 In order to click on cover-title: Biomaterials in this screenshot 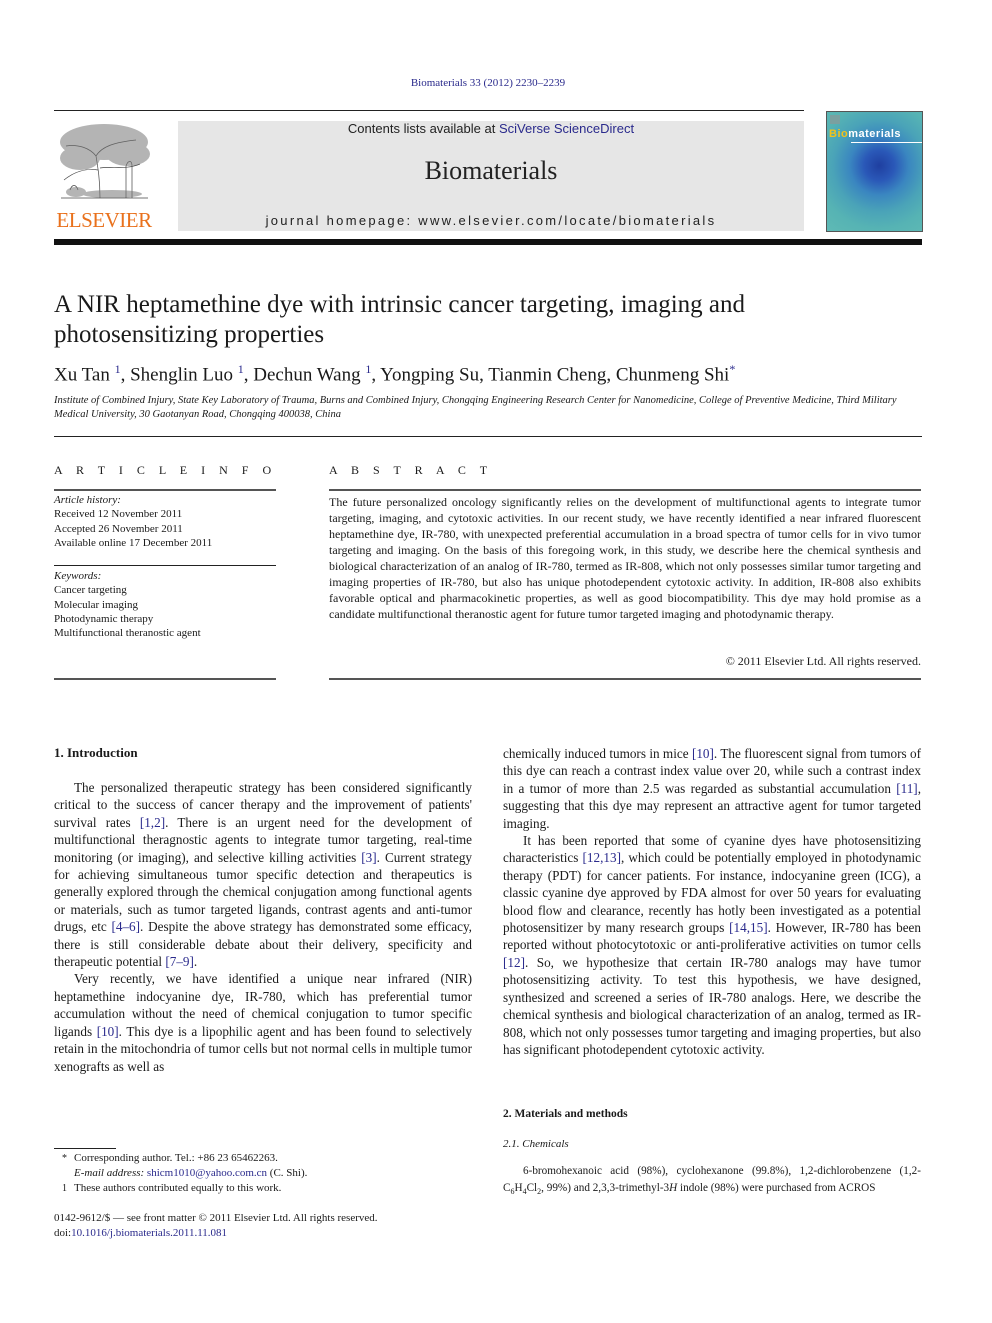, I will do `click(865, 134)`.